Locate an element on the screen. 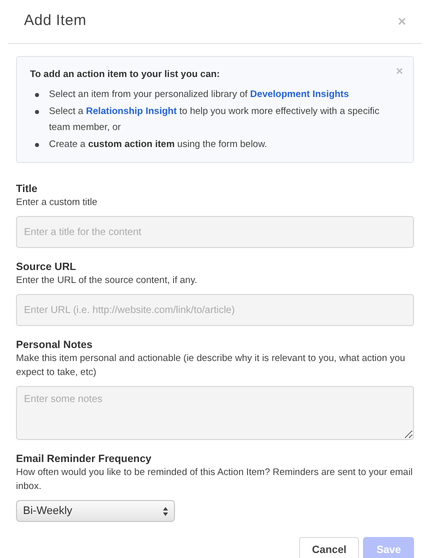  stepper-icon is located at coordinates (165, 511).